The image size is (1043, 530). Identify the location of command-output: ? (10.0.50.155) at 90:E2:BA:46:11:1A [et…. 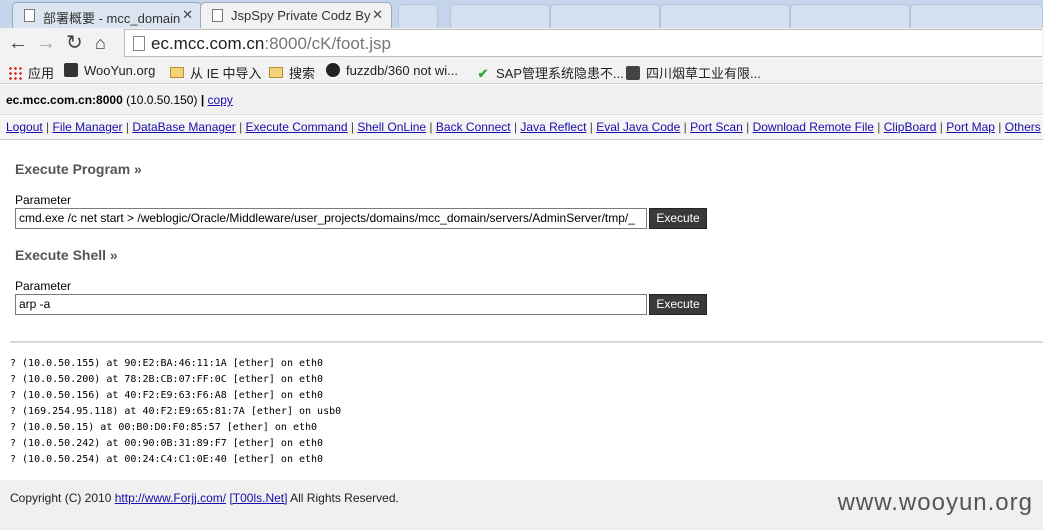
(175, 412).